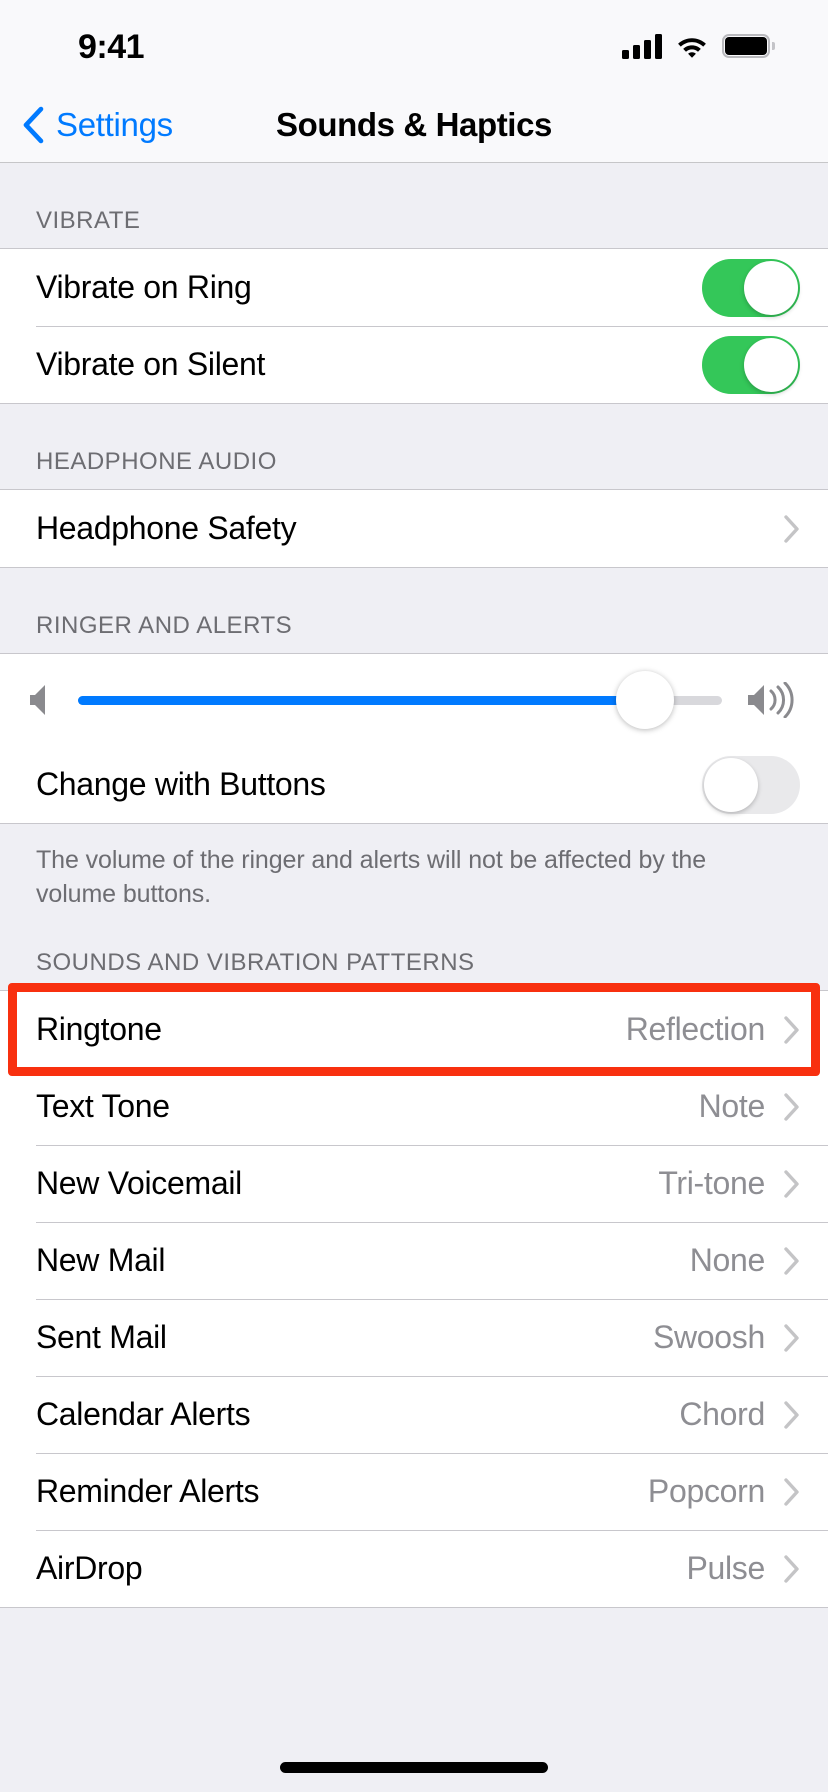 The height and width of the screenshot is (1792, 828). I want to click on row-label: New Mail, so click(101, 1260).